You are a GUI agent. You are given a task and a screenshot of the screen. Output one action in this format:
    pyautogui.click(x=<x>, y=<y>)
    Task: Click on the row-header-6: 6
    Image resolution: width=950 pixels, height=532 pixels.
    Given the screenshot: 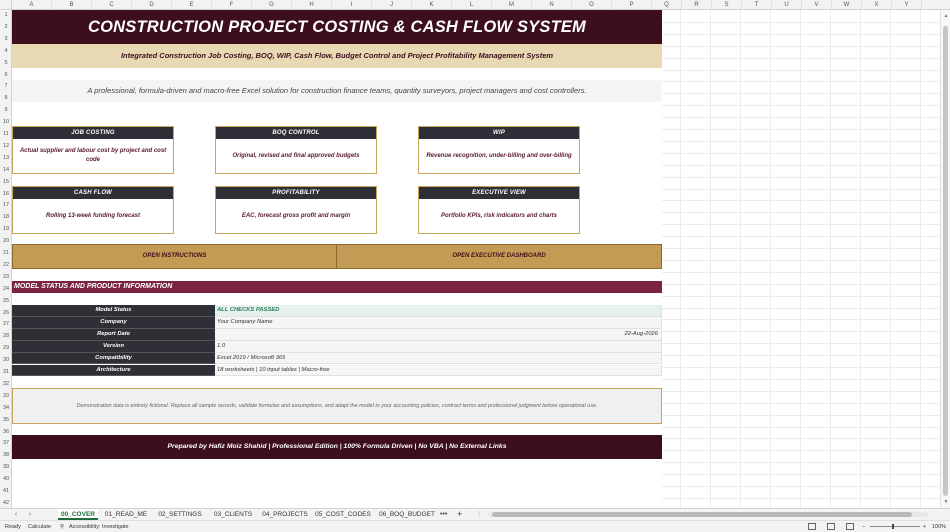 What is the action you would take?
    pyautogui.click(x=6, y=76)
    